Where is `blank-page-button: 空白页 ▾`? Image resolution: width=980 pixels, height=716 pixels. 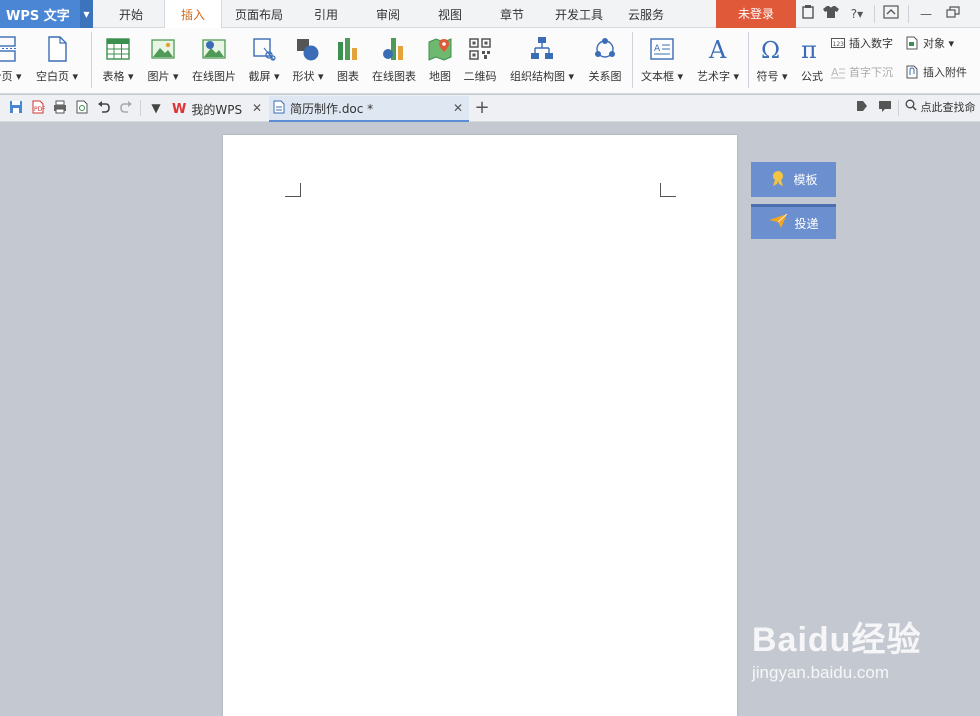
blank-page-button: 空白页 ▾ is located at coordinates (57, 61).